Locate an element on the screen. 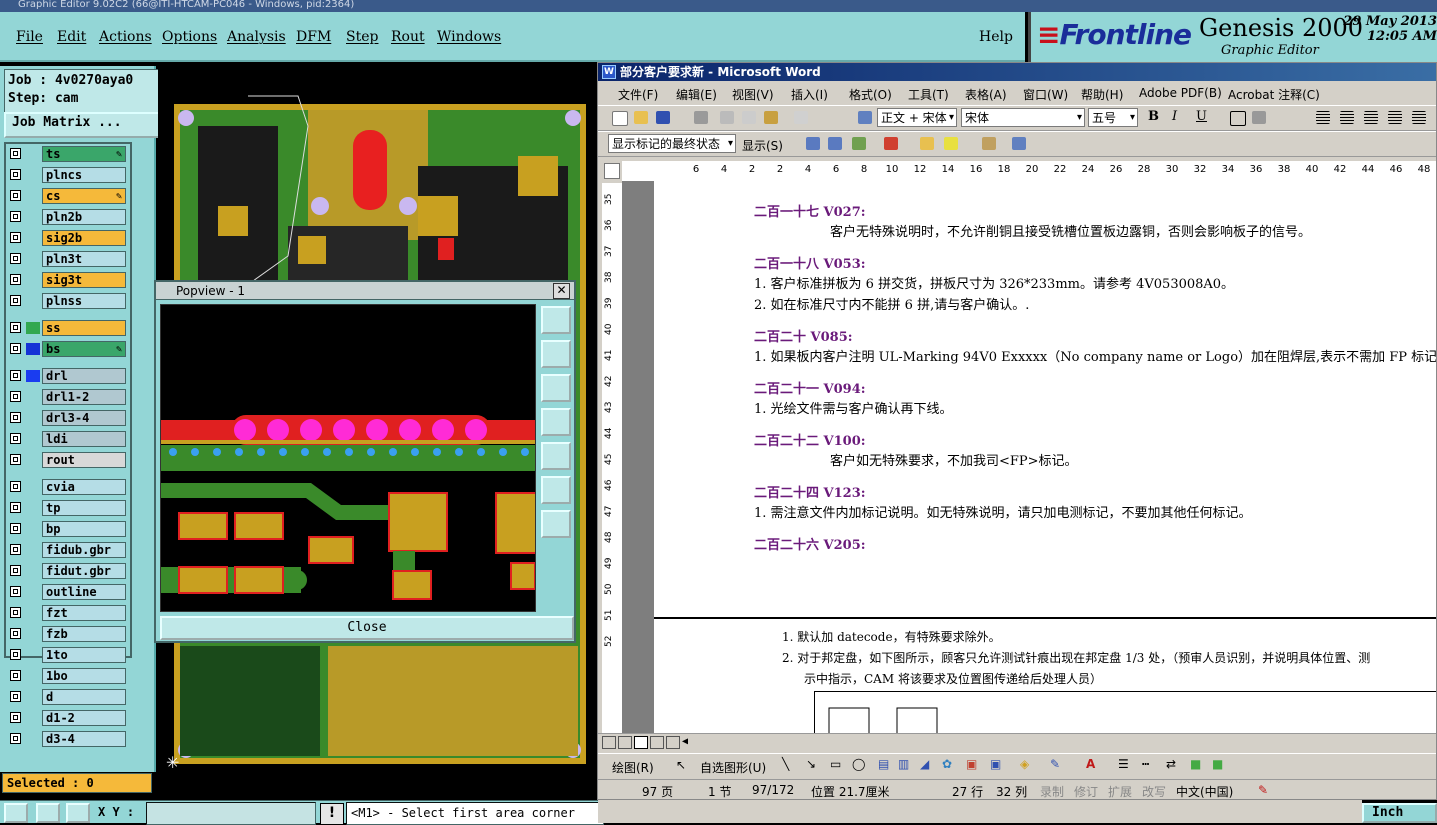 The image size is (1437, 825). layer-row: rout is located at coordinates (67, 460).